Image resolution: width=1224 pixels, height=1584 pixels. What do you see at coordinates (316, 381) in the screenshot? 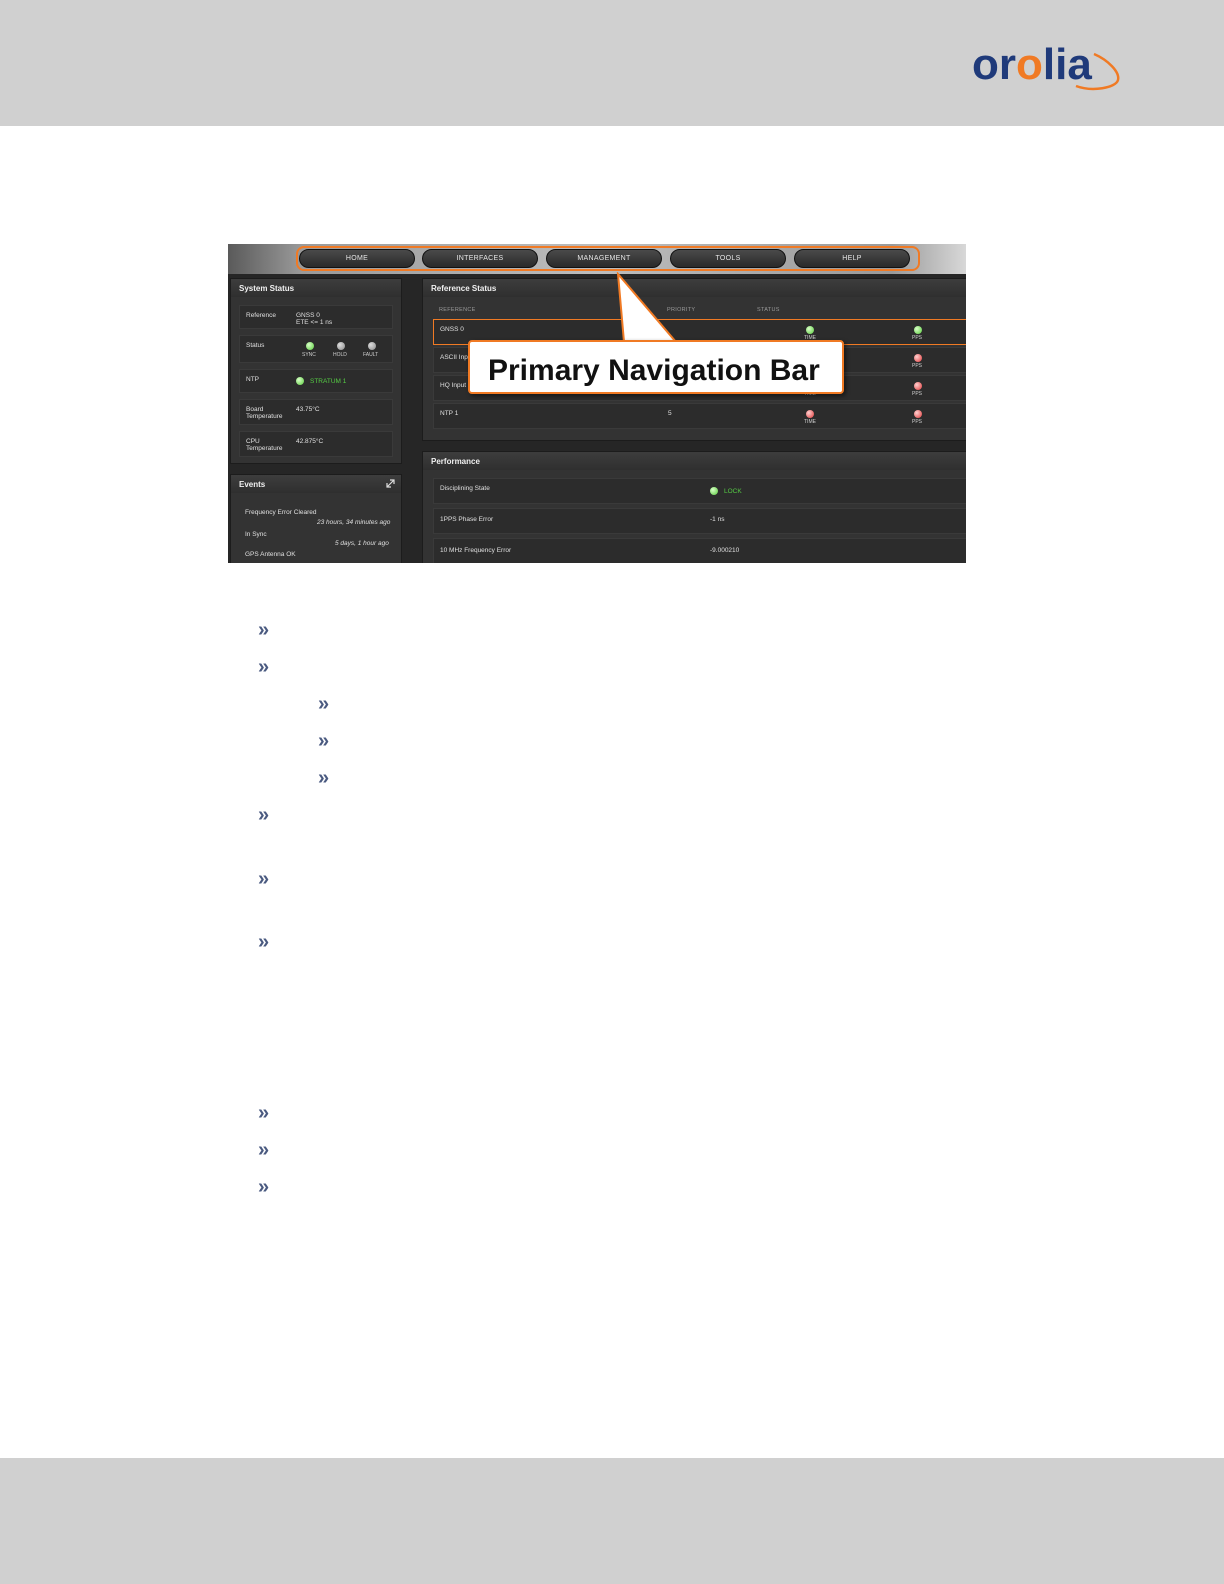
I see `ntp-row: NTP STRATUM 1` at bounding box center [316, 381].